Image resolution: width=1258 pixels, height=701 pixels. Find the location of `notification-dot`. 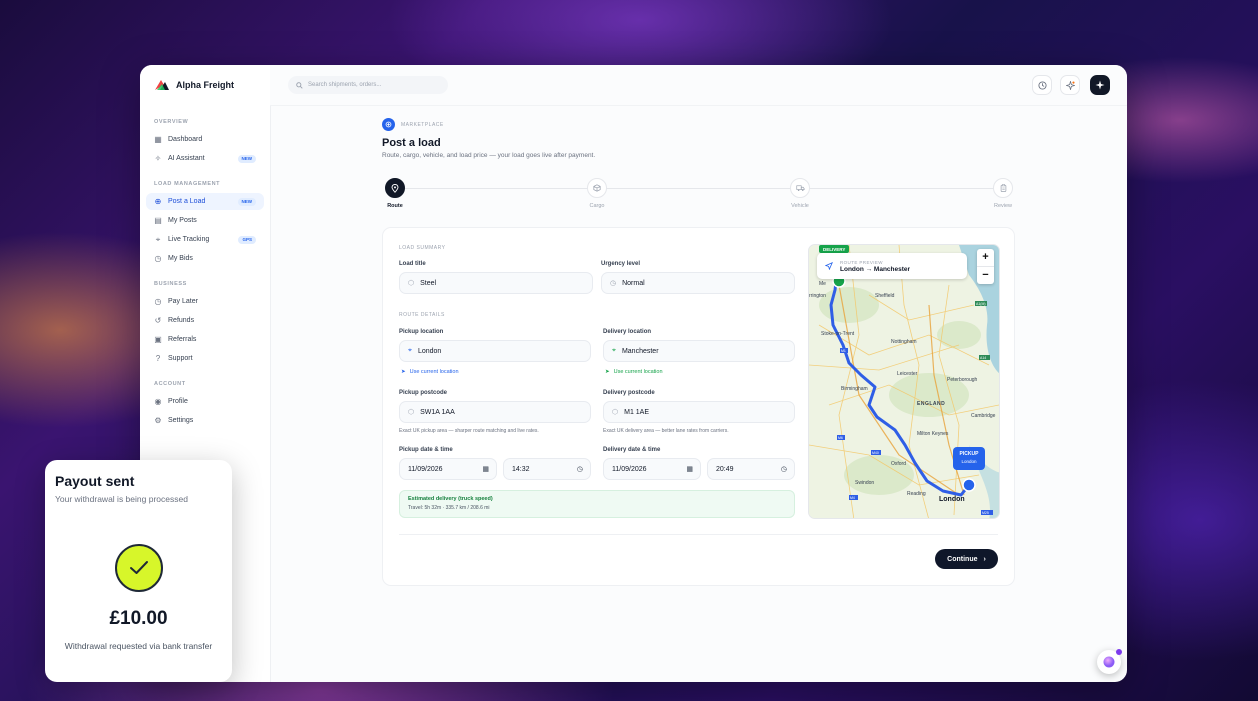

notification-dot is located at coordinates (1119, 652).